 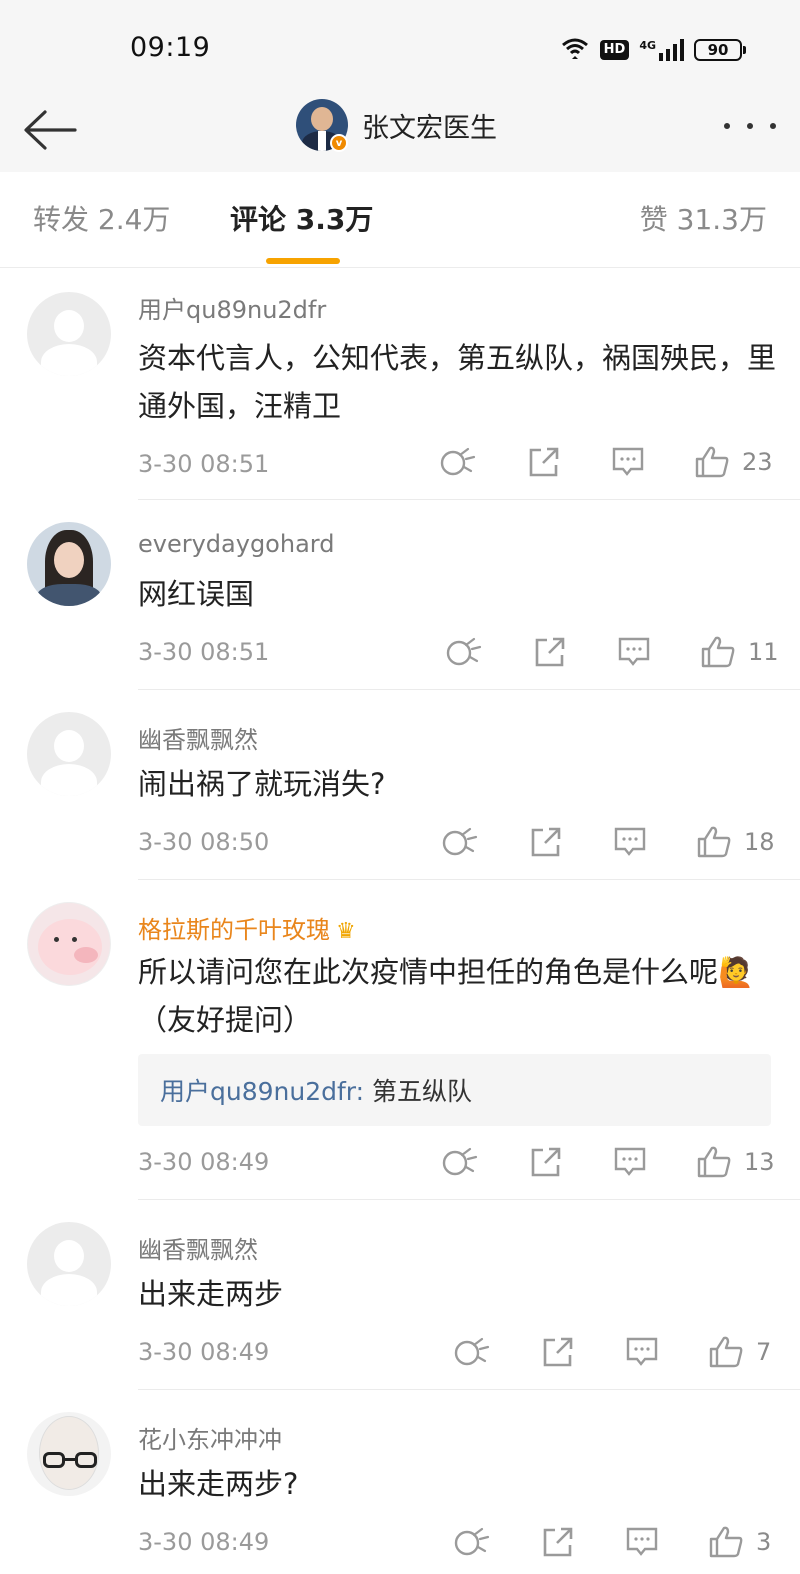 What do you see at coordinates (764, 1352) in the screenshot?
I see `like-count: 7` at bounding box center [764, 1352].